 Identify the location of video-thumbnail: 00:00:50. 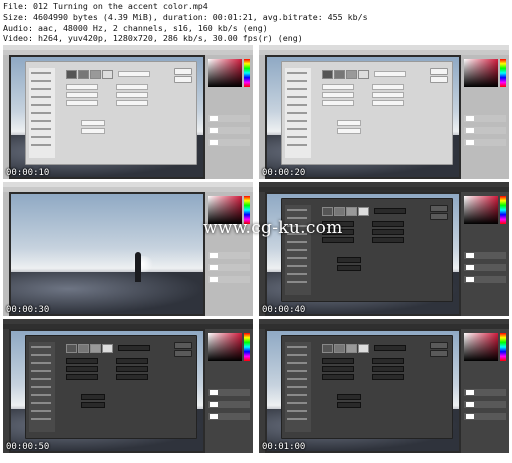
(128, 386).